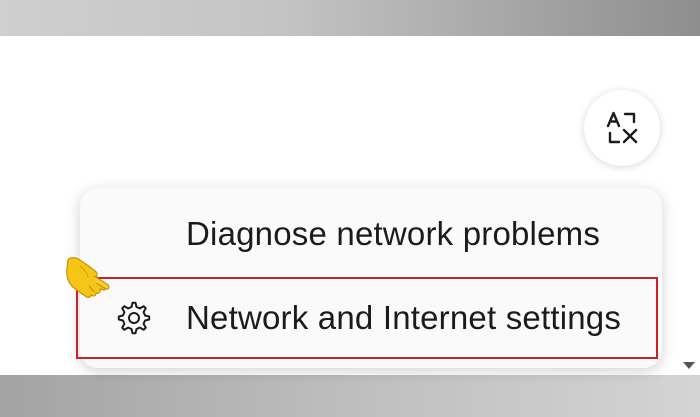 The width and height of the screenshot is (700, 417). Describe the element at coordinates (350, 396) in the screenshot. I see `bottom-backdrop` at that location.